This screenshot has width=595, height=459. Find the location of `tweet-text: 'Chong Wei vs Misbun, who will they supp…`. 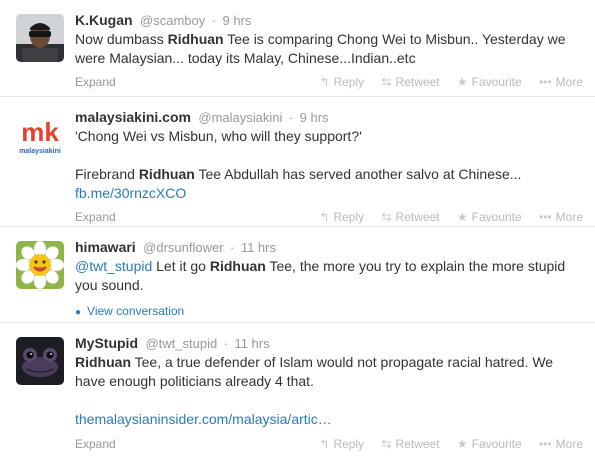

tweet-text: 'Chong Wei vs Misbun, who will they supp… is located at coordinates (329, 165).